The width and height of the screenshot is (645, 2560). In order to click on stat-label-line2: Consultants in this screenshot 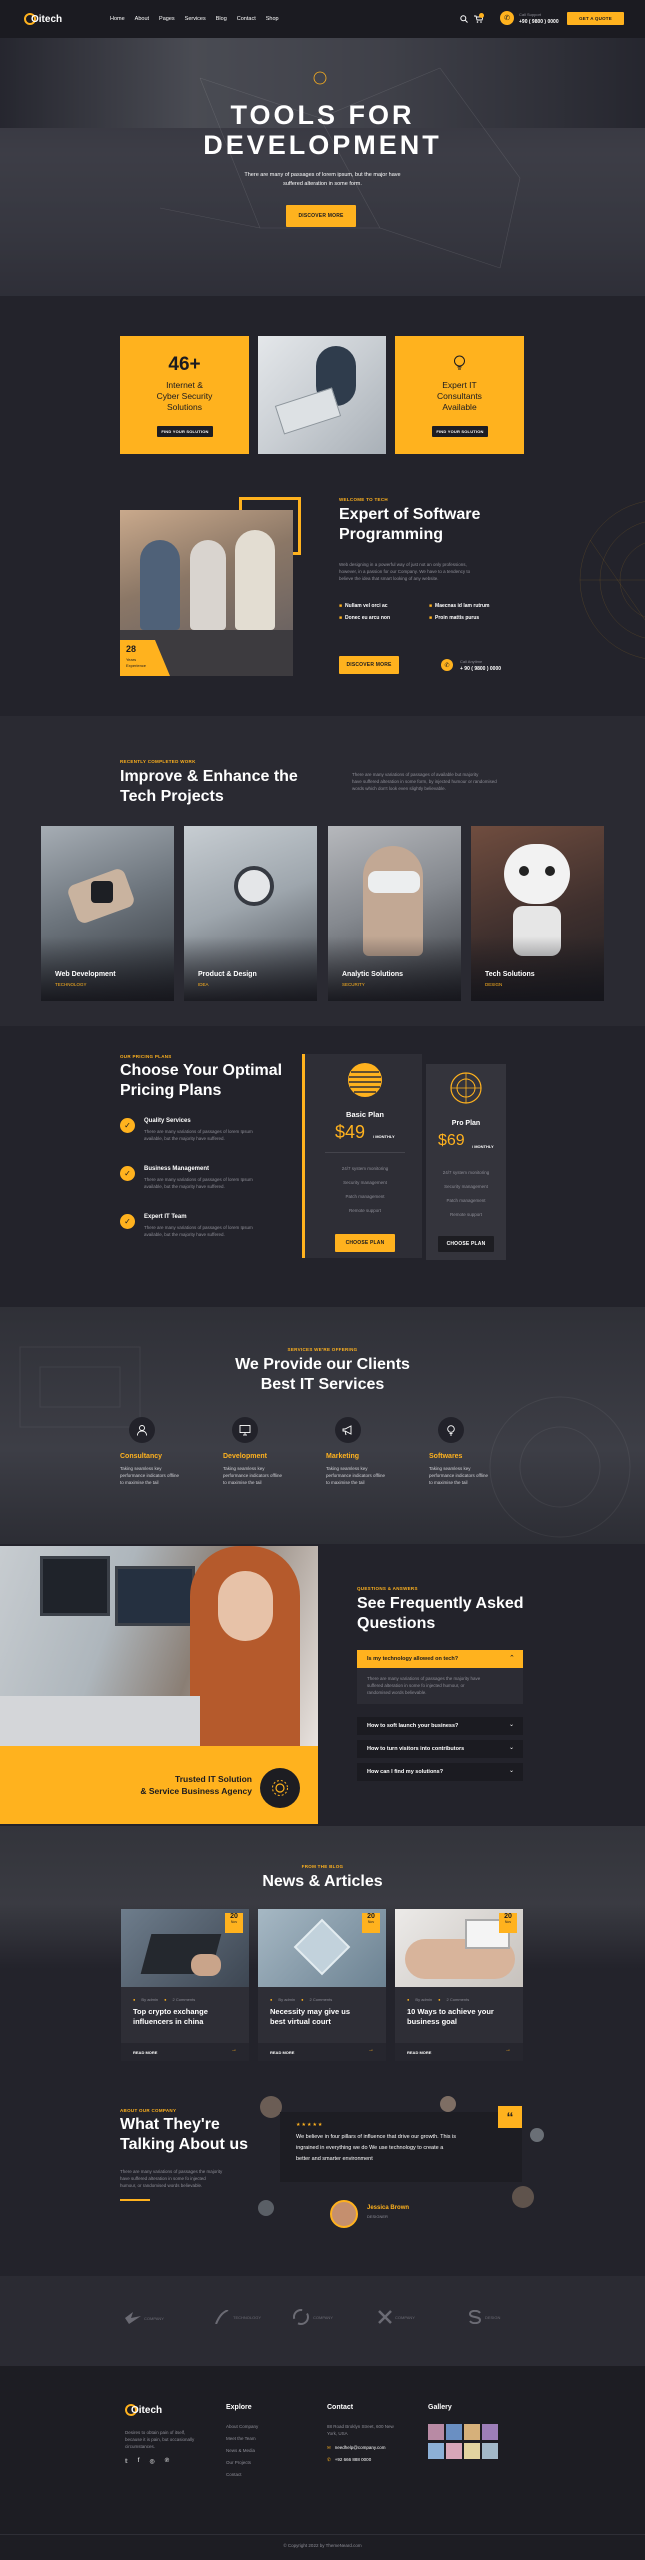, I will do `click(459, 396)`.